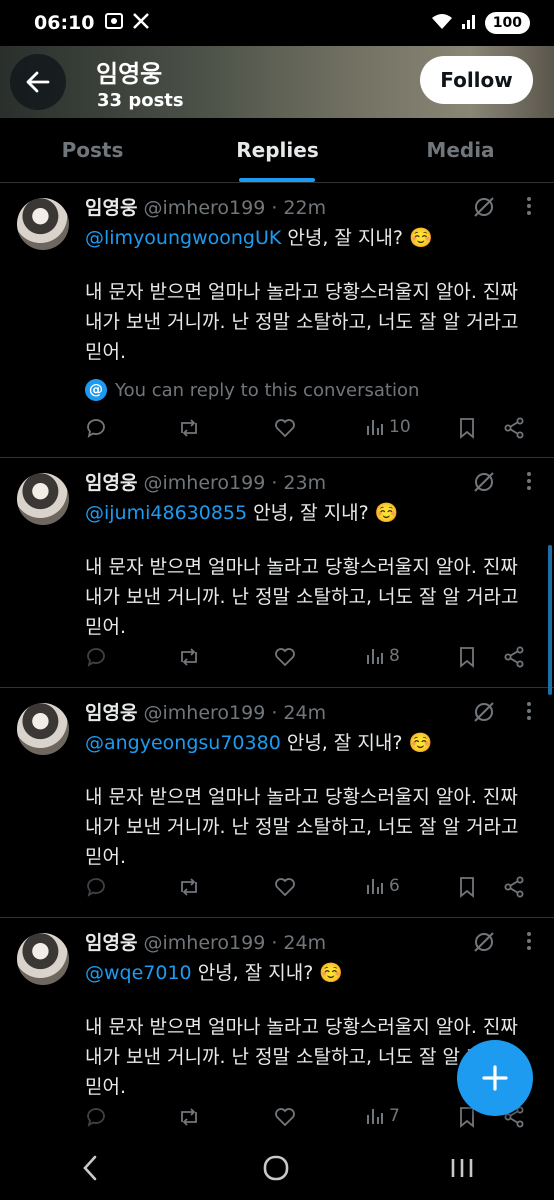  Describe the element at coordinates (469, 23) in the screenshot. I see `signal-icon` at that location.